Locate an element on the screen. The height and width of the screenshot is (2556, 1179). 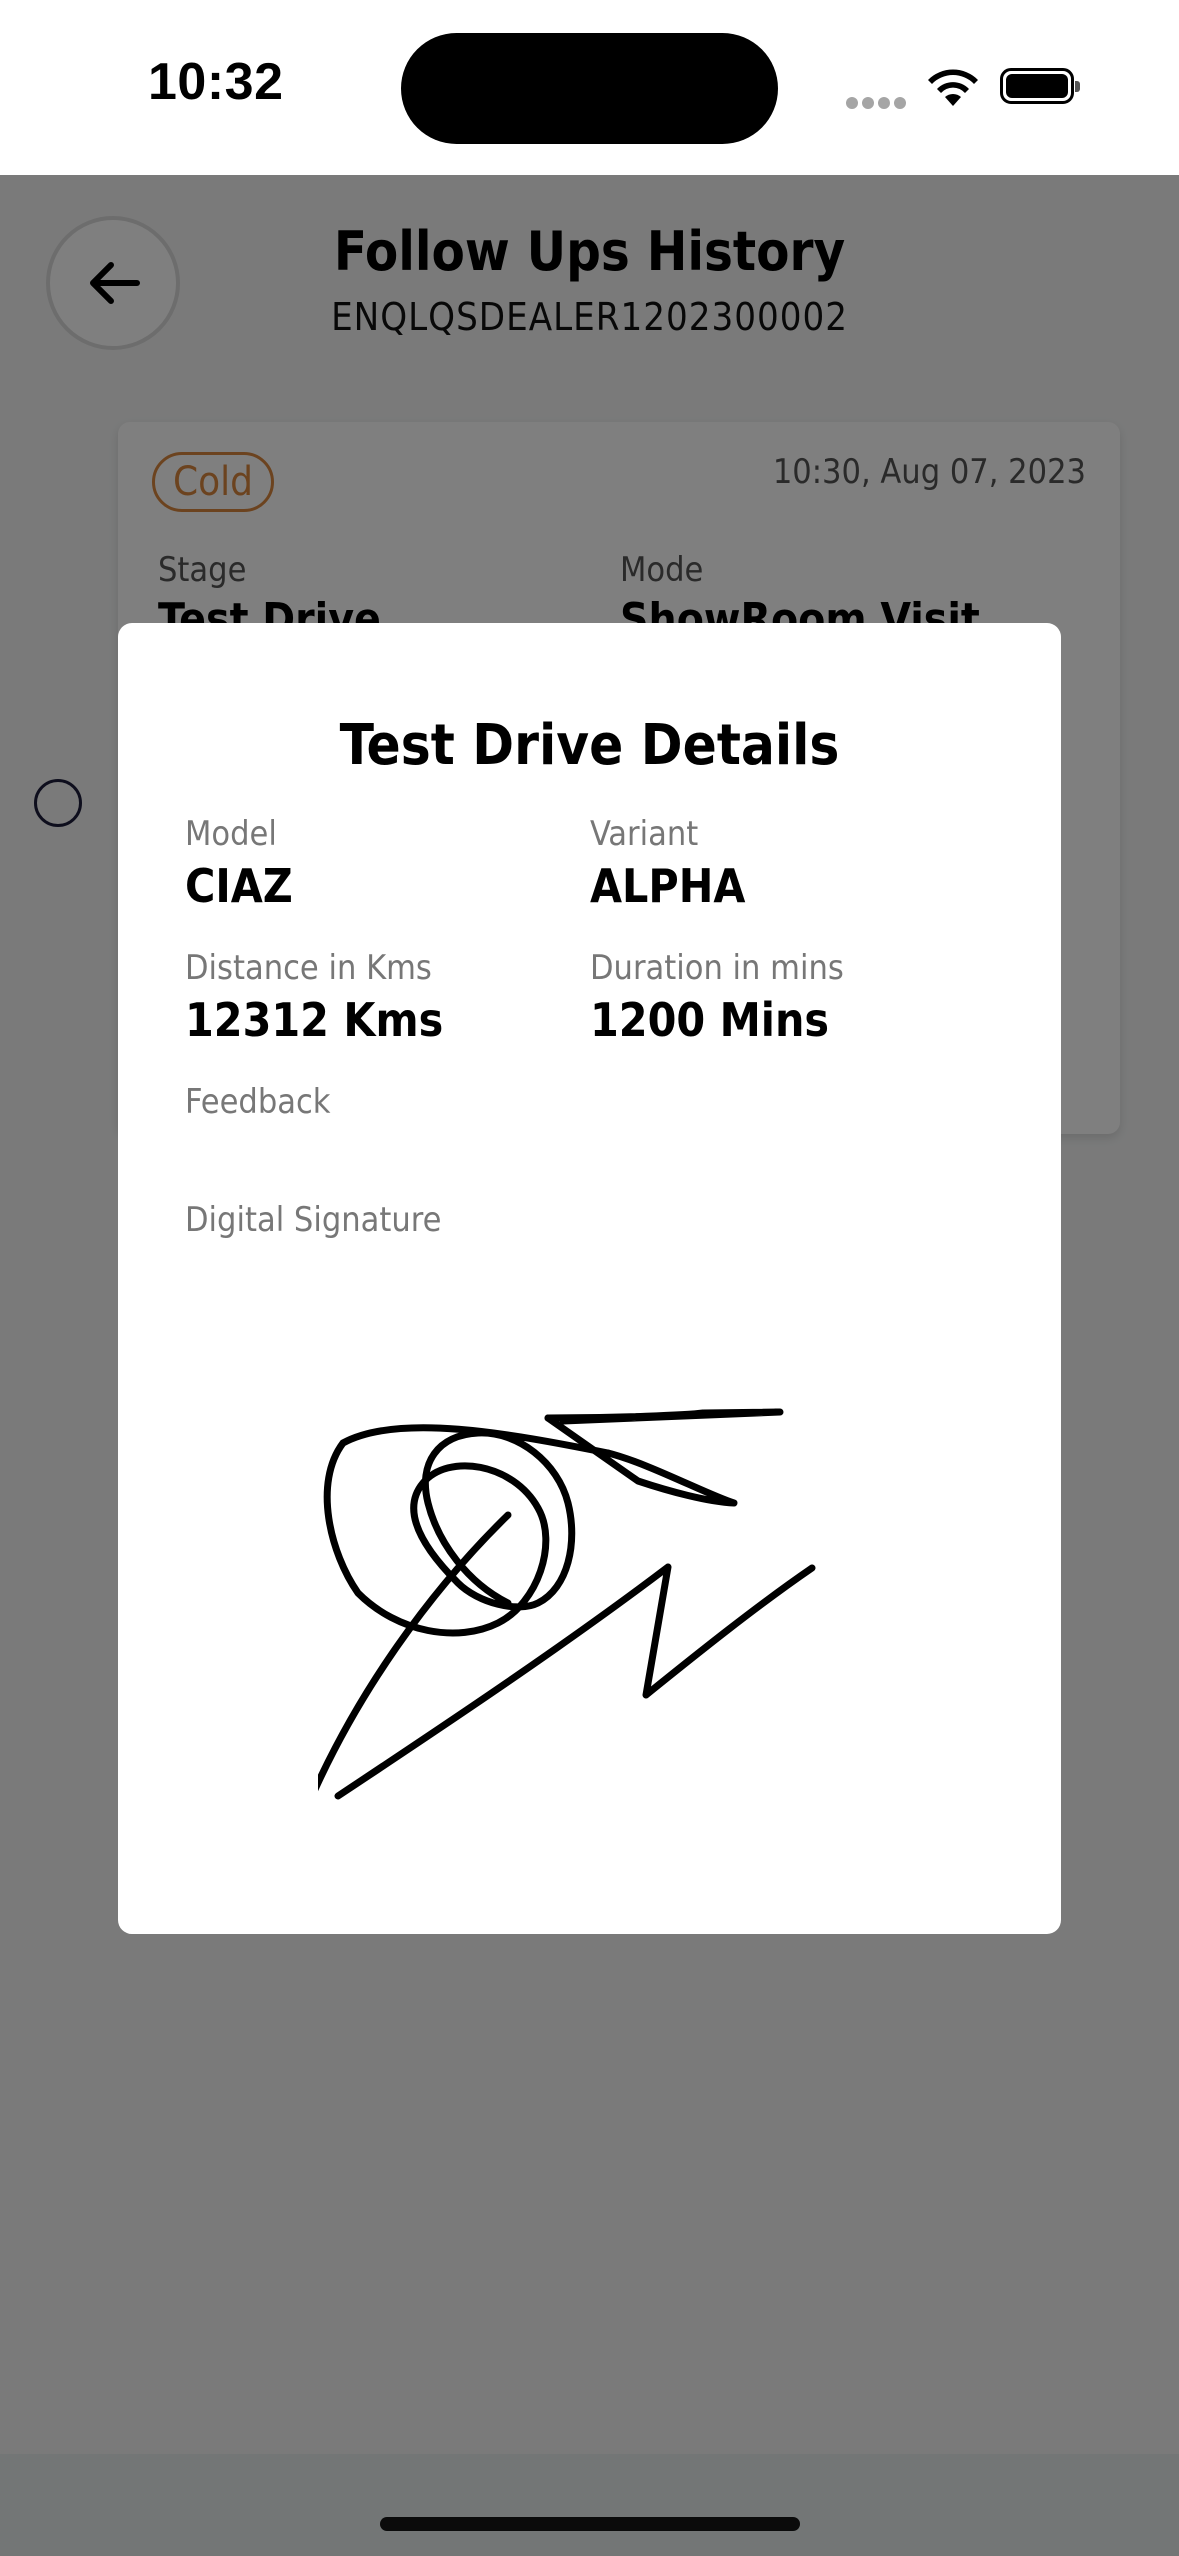
cellular-signal-icon is located at coordinates (878, 103).